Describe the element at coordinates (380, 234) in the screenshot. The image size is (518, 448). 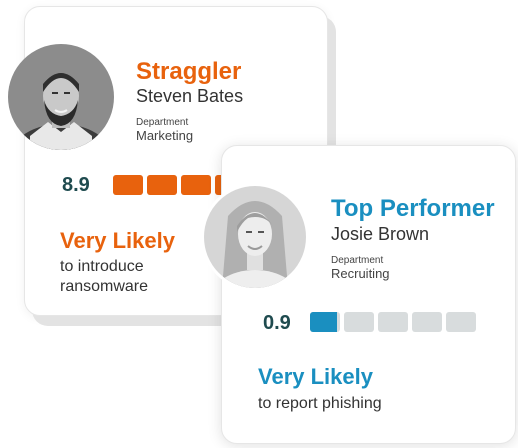
I see `performer-name: Josie Brown` at that location.